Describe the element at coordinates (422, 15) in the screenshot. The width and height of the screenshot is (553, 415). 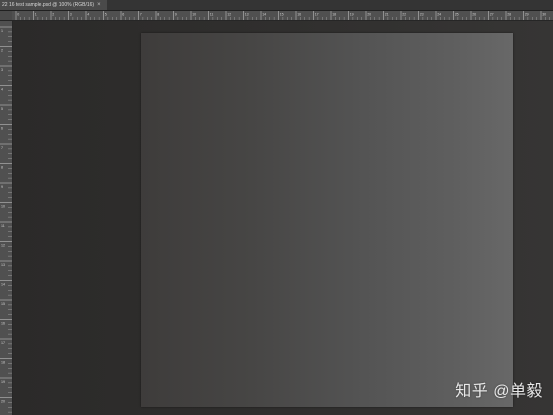
I see `ruler-label: 23` at that location.